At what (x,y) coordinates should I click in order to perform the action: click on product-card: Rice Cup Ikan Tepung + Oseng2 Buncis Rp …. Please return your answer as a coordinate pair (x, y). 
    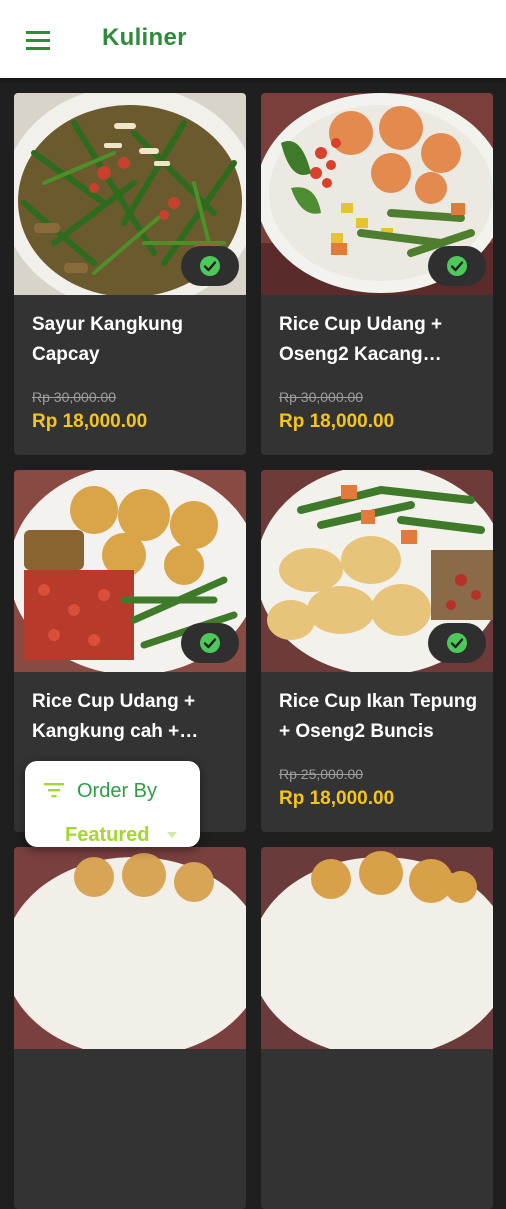
    Looking at the image, I should click on (377, 651).